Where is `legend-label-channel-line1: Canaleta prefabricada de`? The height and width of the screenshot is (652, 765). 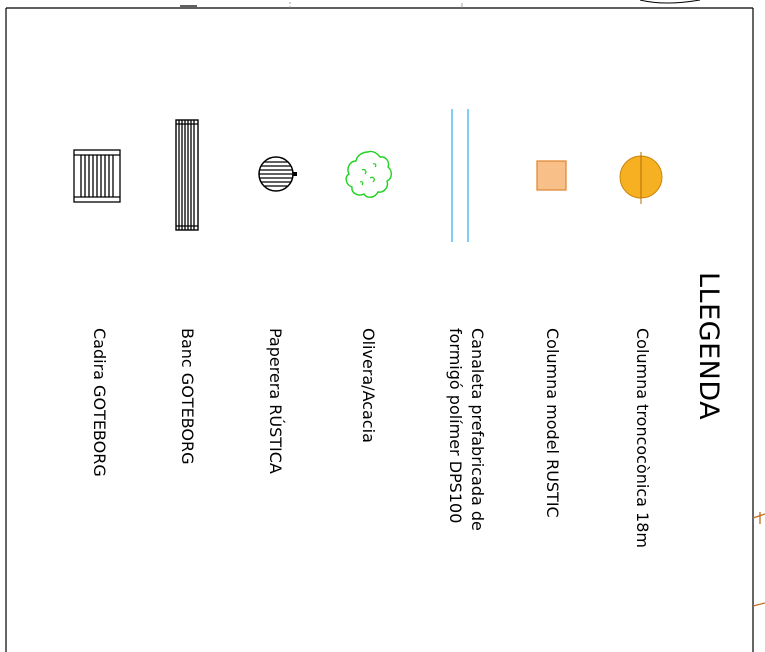
legend-label-channel-line1: Canaleta prefabricada de is located at coordinates (477, 429).